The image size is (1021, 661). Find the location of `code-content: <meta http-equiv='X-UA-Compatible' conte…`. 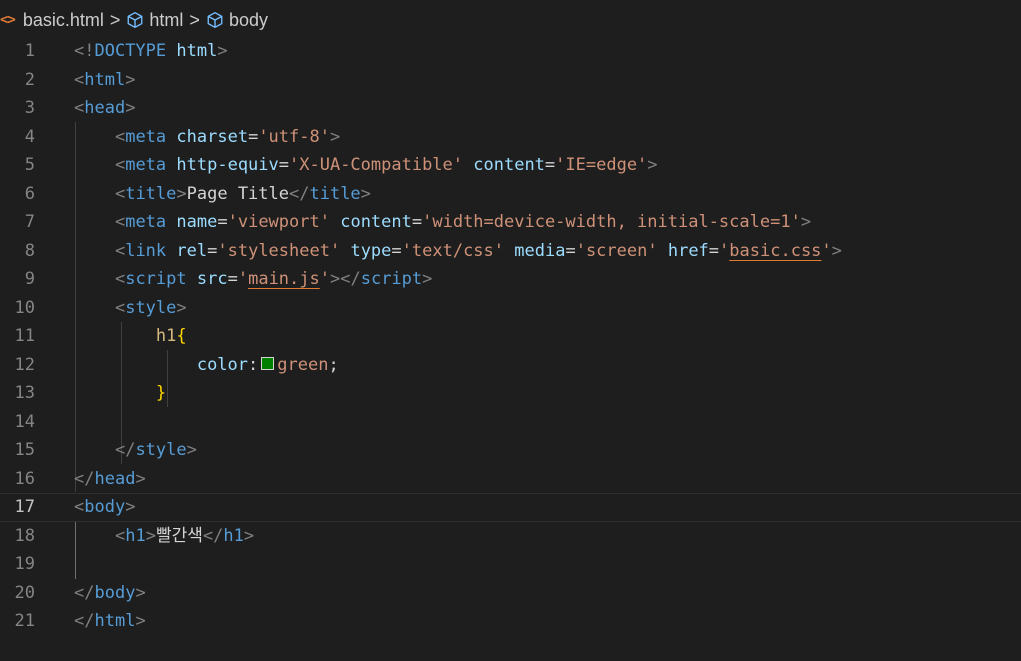

code-content: <meta http-equiv='X-UA-Compatible' conte… is located at coordinates (366, 165).